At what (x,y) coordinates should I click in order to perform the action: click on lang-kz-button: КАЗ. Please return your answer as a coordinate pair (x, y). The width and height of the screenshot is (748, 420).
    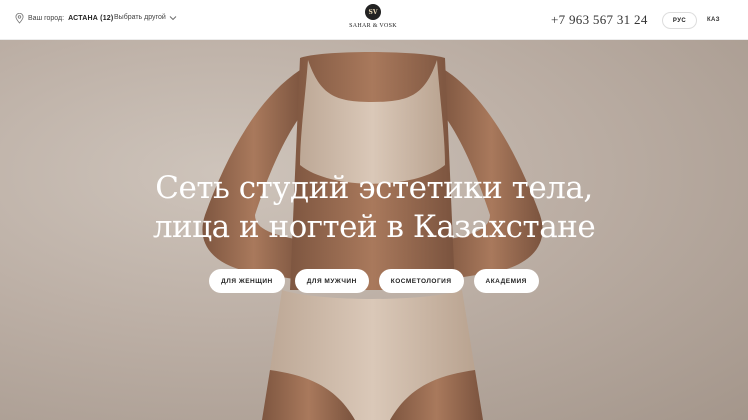
    Looking at the image, I should click on (713, 20).